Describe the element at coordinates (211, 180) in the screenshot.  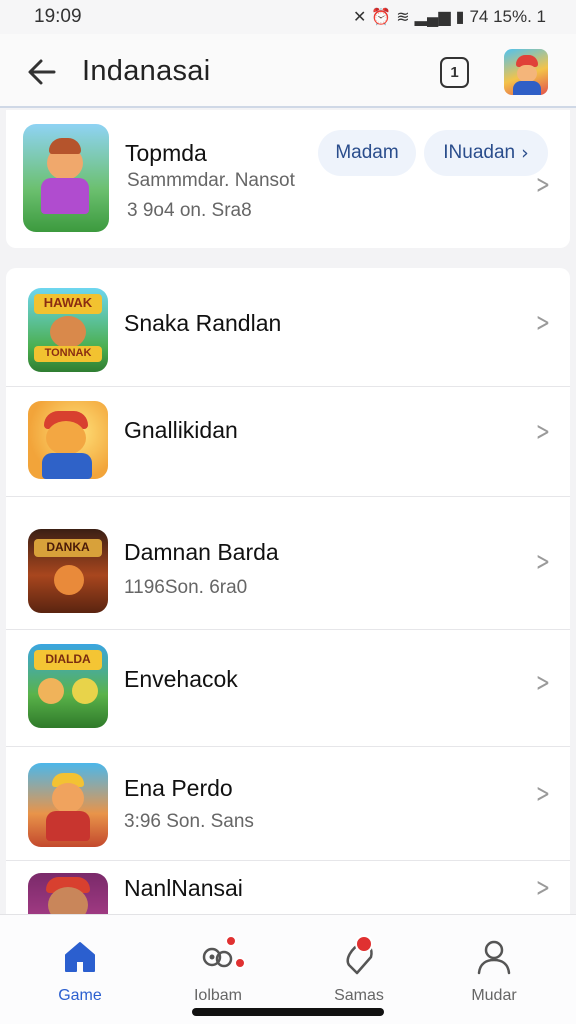
I see `game-subtitle: Sammmdar. Nansot` at that location.